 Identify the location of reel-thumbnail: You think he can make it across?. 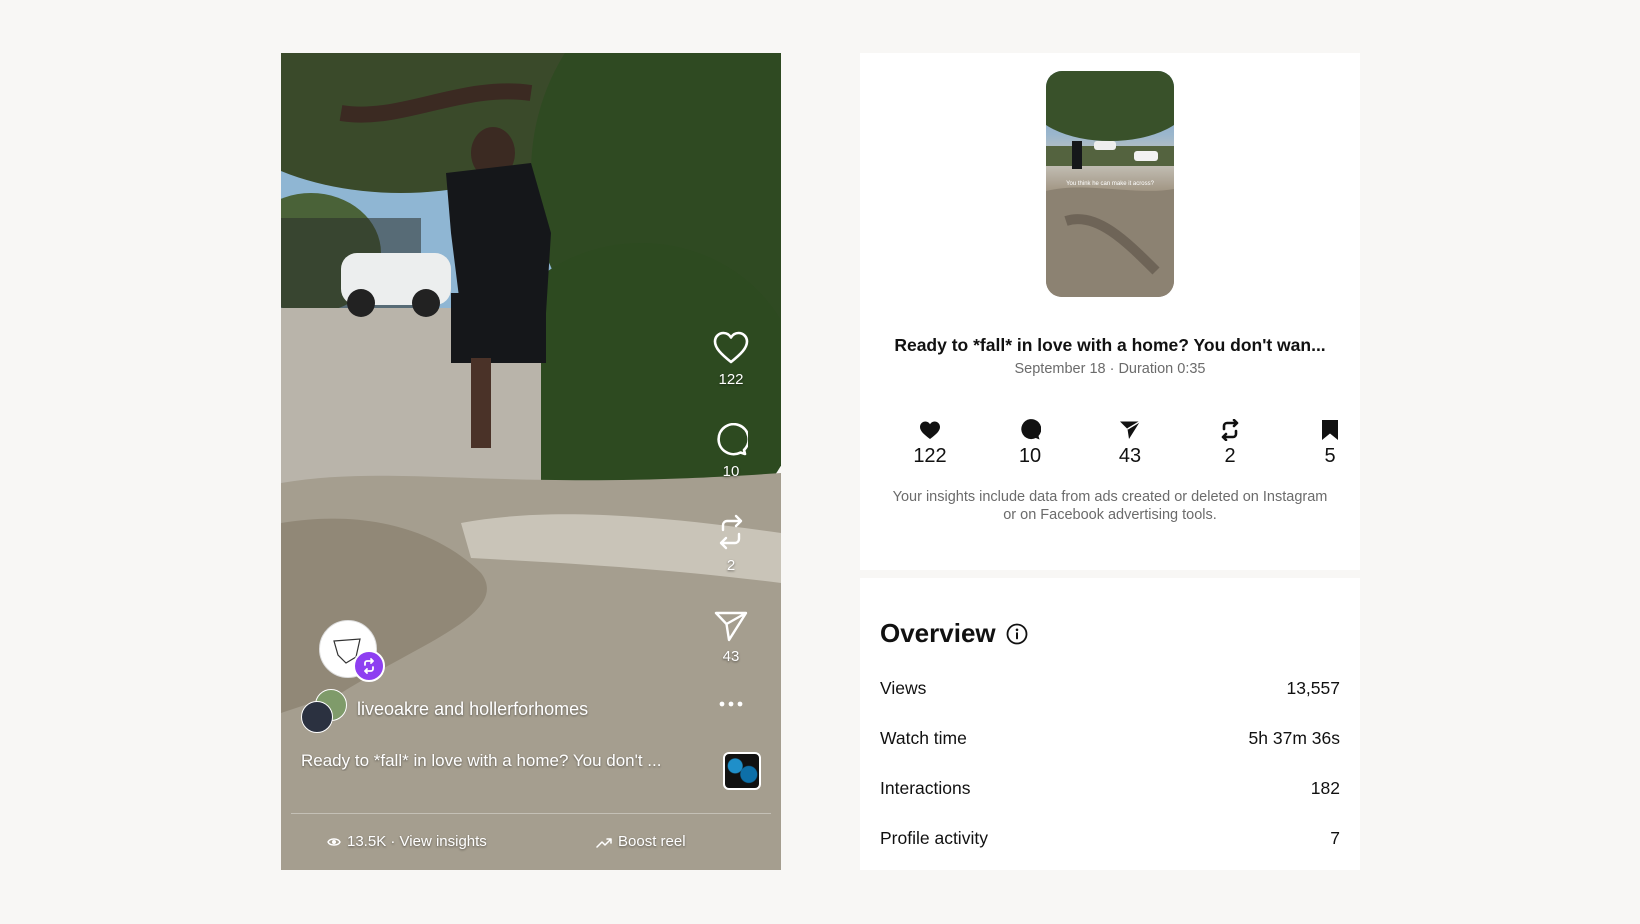
(1110, 184).